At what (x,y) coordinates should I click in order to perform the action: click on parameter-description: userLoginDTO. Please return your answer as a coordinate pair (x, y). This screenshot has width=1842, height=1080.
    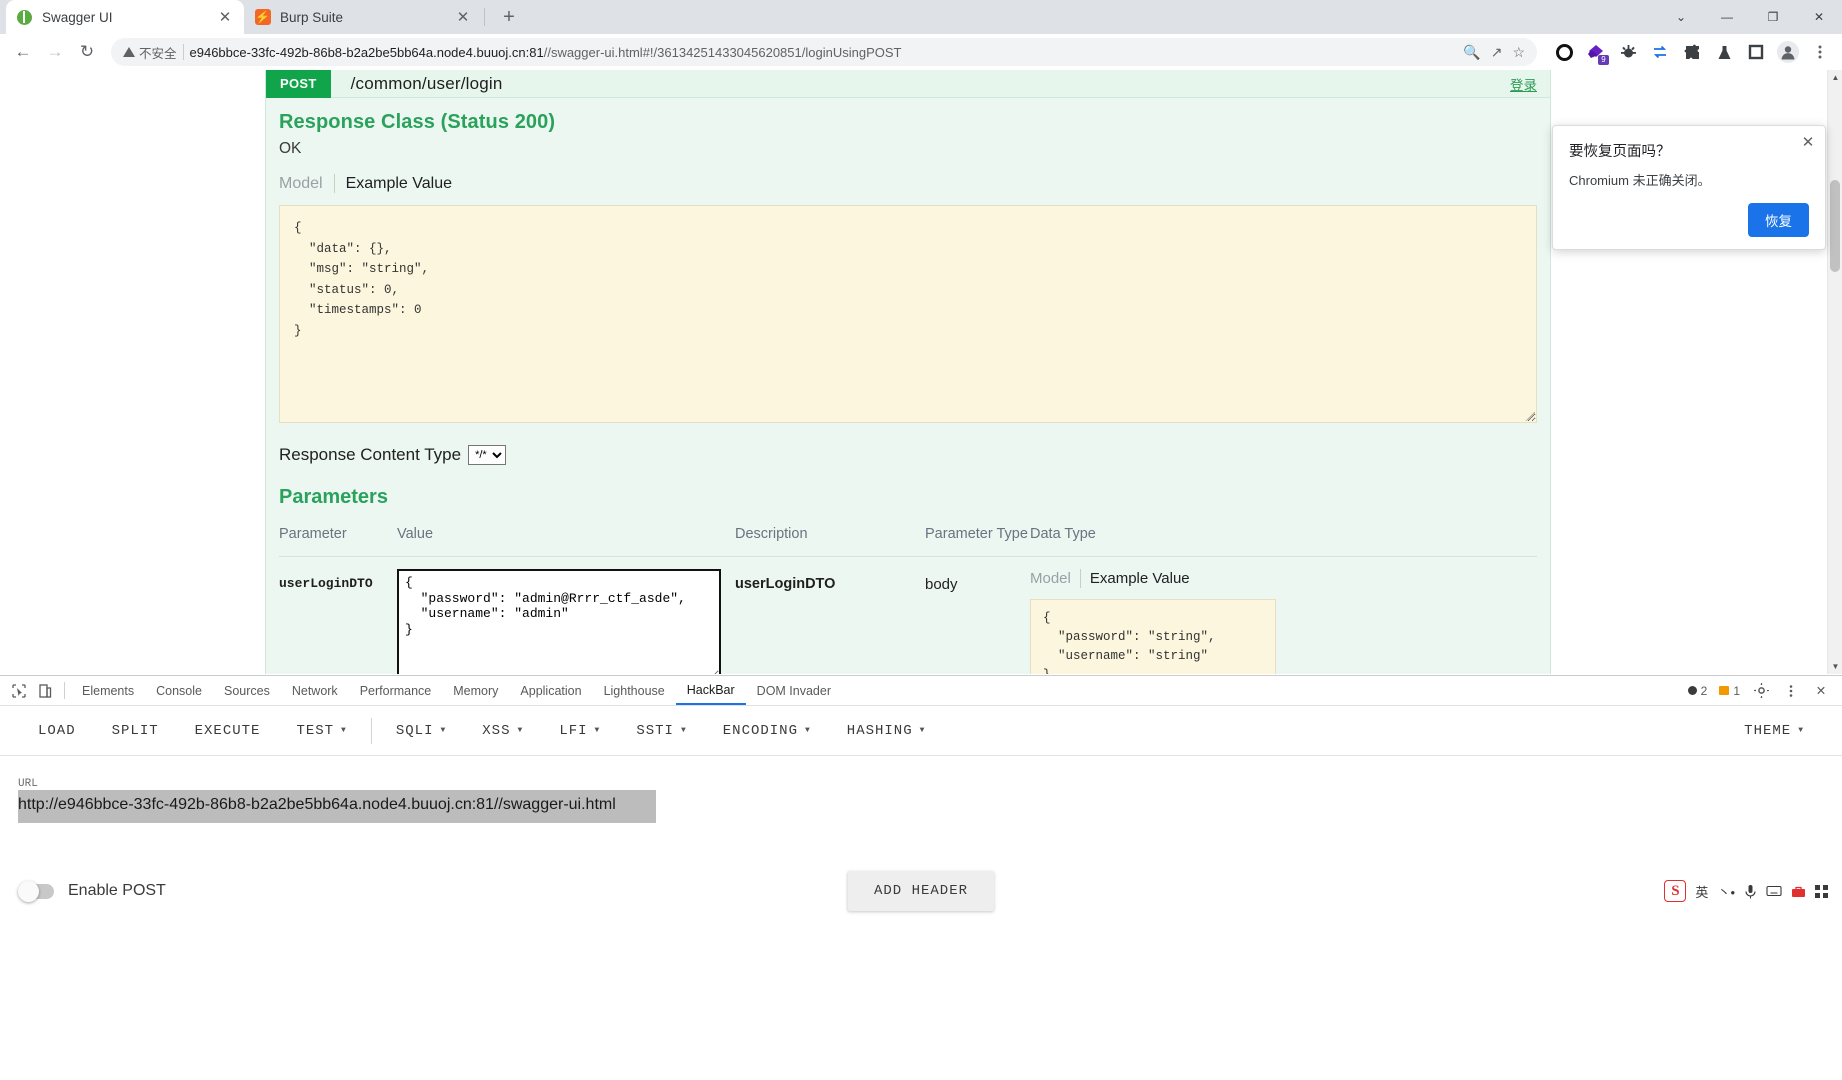
    Looking at the image, I should click on (785, 584).